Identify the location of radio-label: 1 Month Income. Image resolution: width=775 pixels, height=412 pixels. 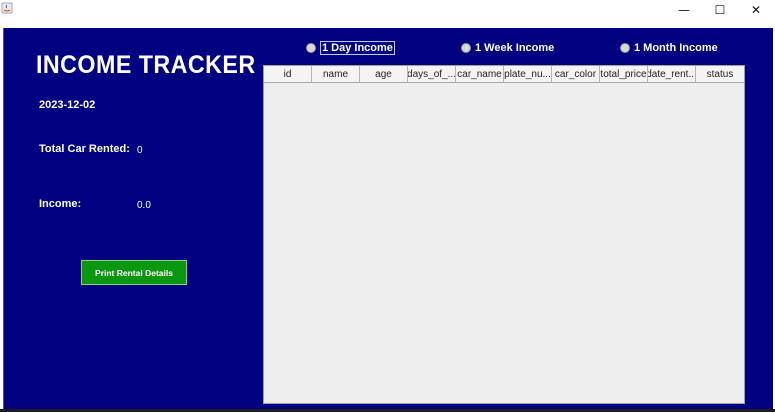
(676, 47).